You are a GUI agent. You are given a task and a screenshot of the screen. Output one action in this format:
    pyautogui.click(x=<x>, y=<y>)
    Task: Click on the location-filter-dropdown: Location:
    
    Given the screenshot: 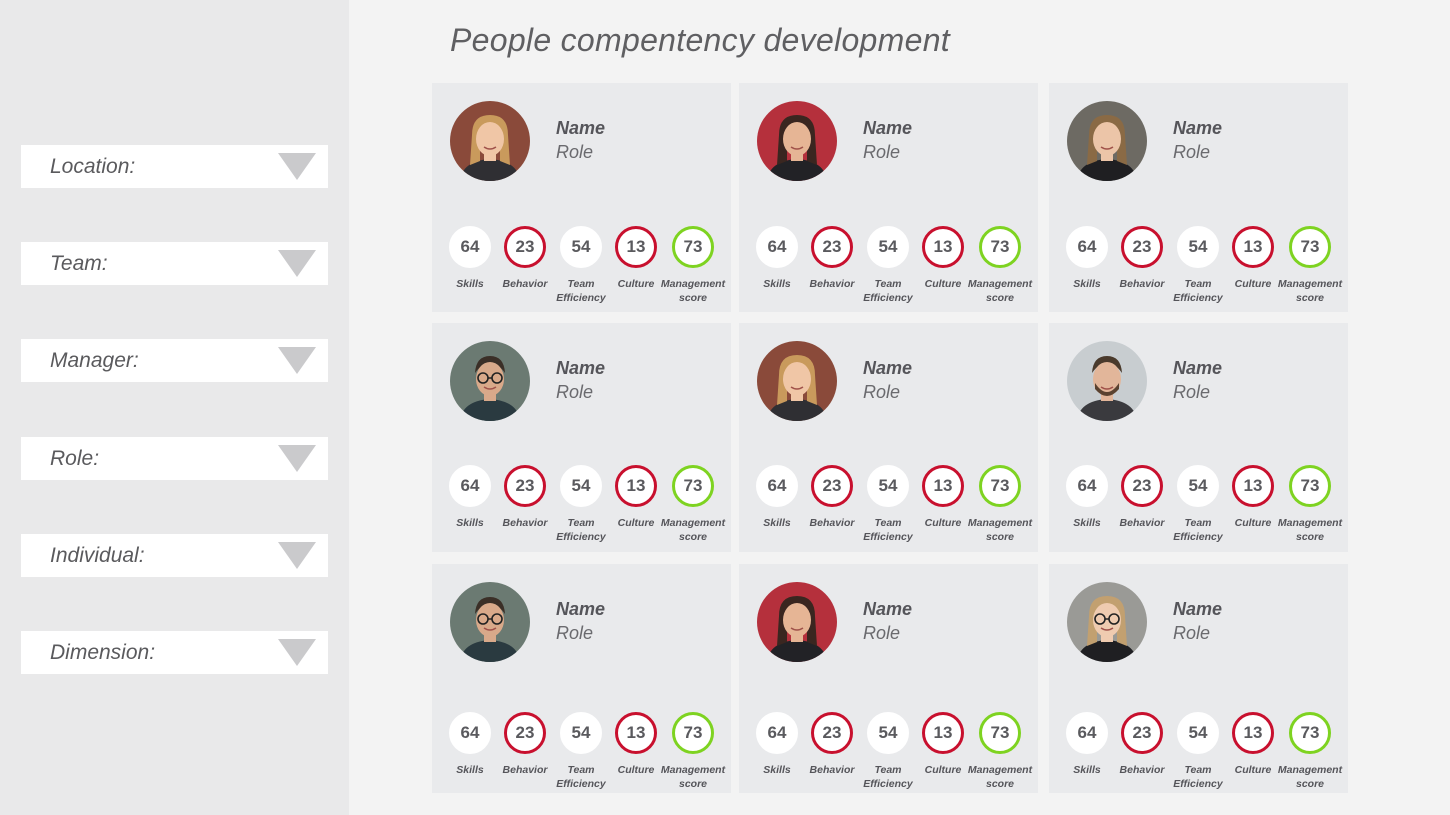 What is the action you would take?
    pyautogui.click(x=174, y=166)
    